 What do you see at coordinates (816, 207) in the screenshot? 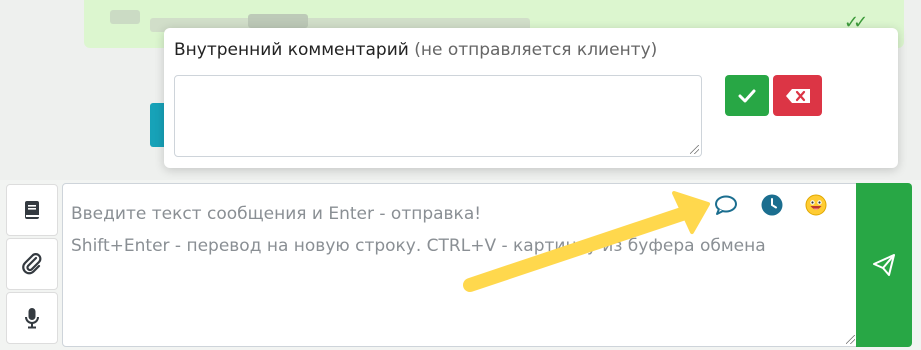
I see `emoji-icon` at bounding box center [816, 207].